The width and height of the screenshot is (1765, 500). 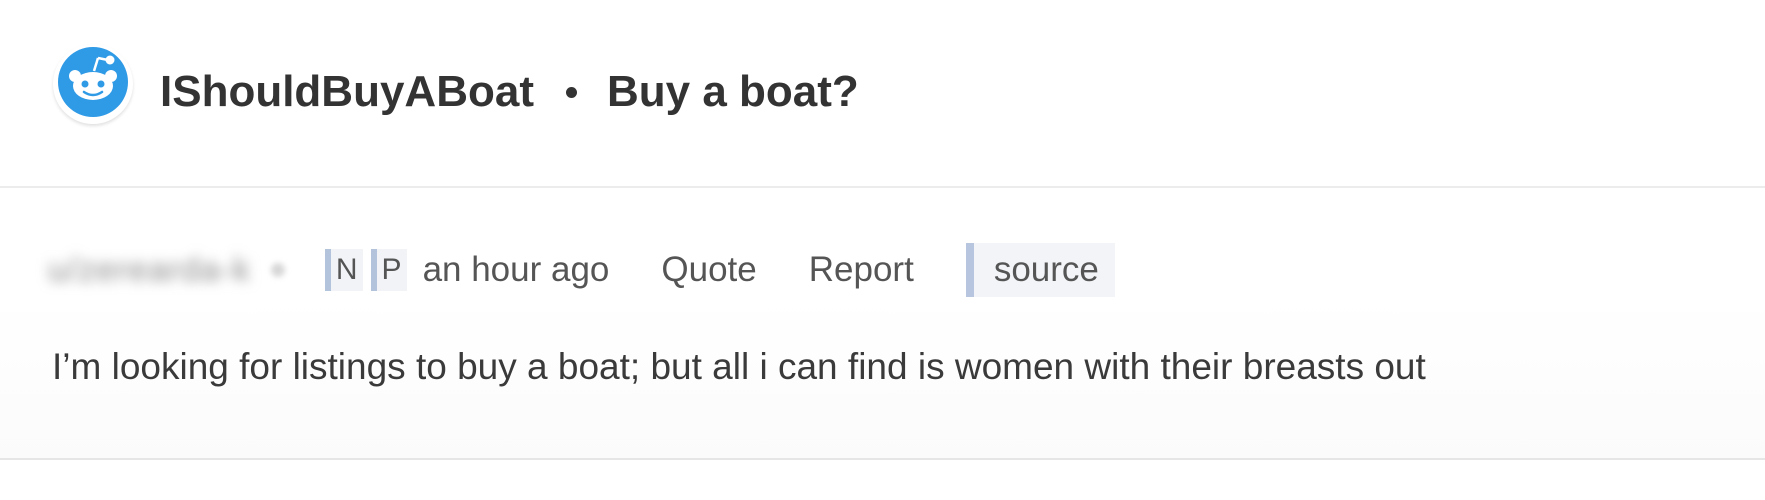 What do you see at coordinates (708, 270) in the screenshot?
I see `quote-button: Quote` at bounding box center [708, 270].